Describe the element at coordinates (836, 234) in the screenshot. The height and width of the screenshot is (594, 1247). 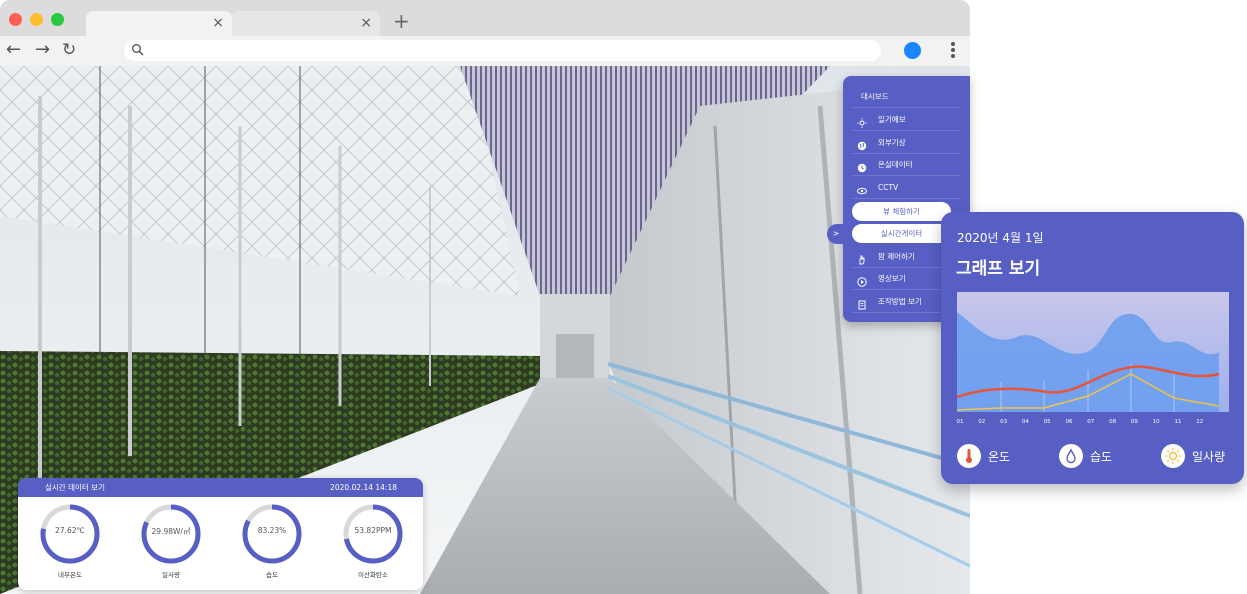
I see `menu-toggle-button: >` at that location.